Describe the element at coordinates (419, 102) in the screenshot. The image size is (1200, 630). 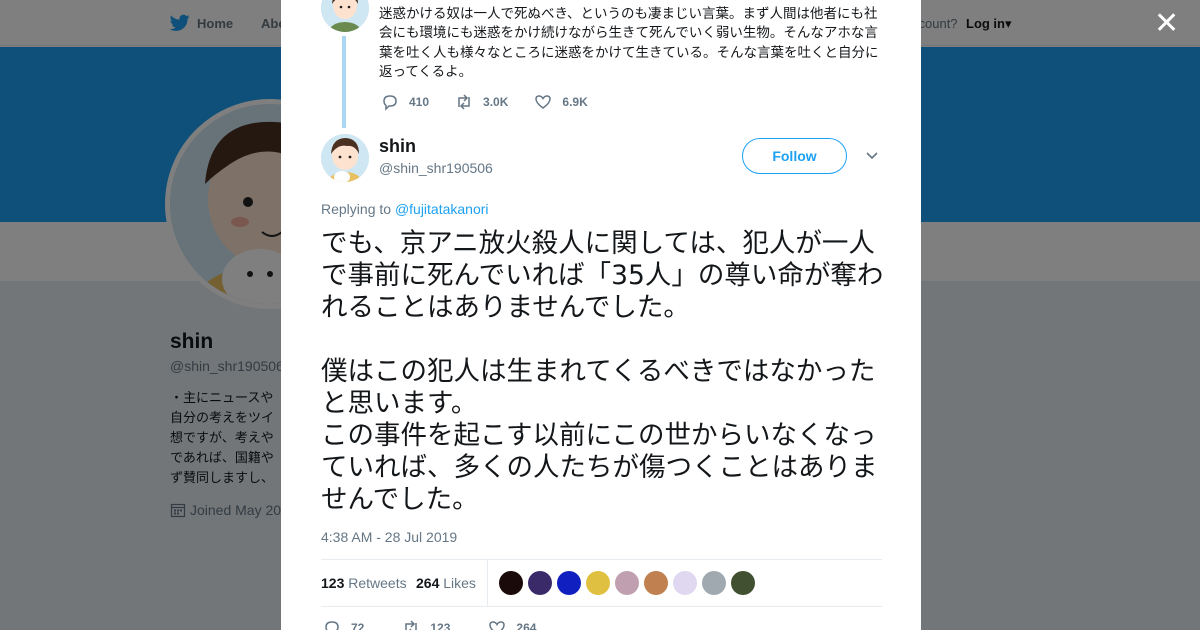
I see `reply-count: 410` at that location.